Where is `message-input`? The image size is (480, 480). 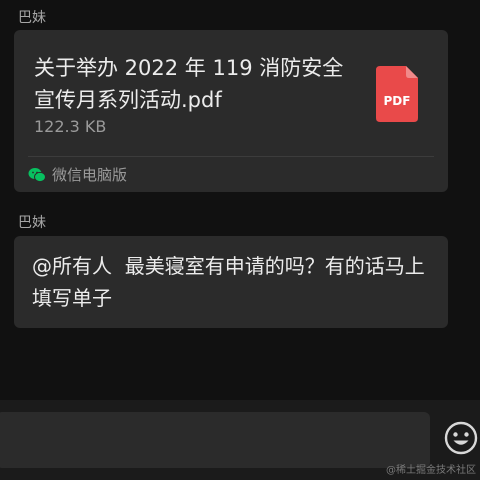 message-input is located at coordinates (215, 440).